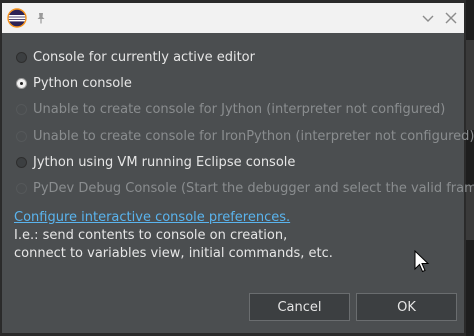 Image resolution: width=474 pixels, height=336 pixels. What do you see at coordinates (451, 18) in the screenshot?
I see `close-icon` at bounding box center [451, 18].